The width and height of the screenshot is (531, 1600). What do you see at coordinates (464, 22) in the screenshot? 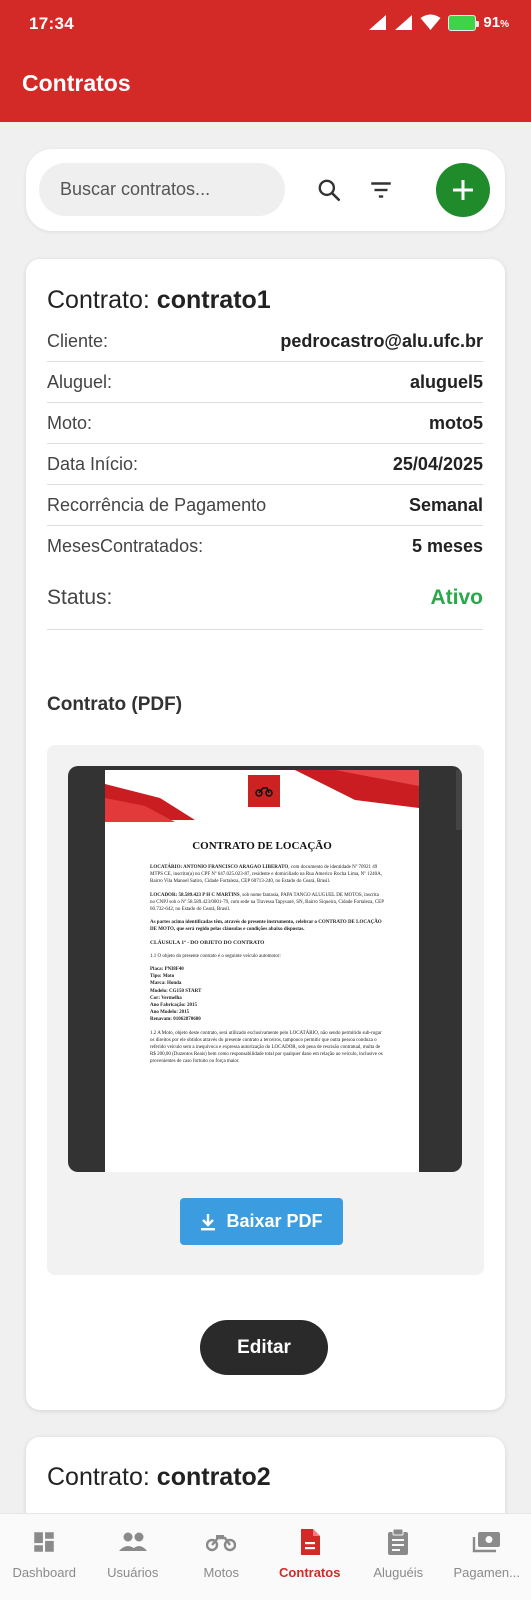
I see `battery-icon` at bounding box center [464, 22].